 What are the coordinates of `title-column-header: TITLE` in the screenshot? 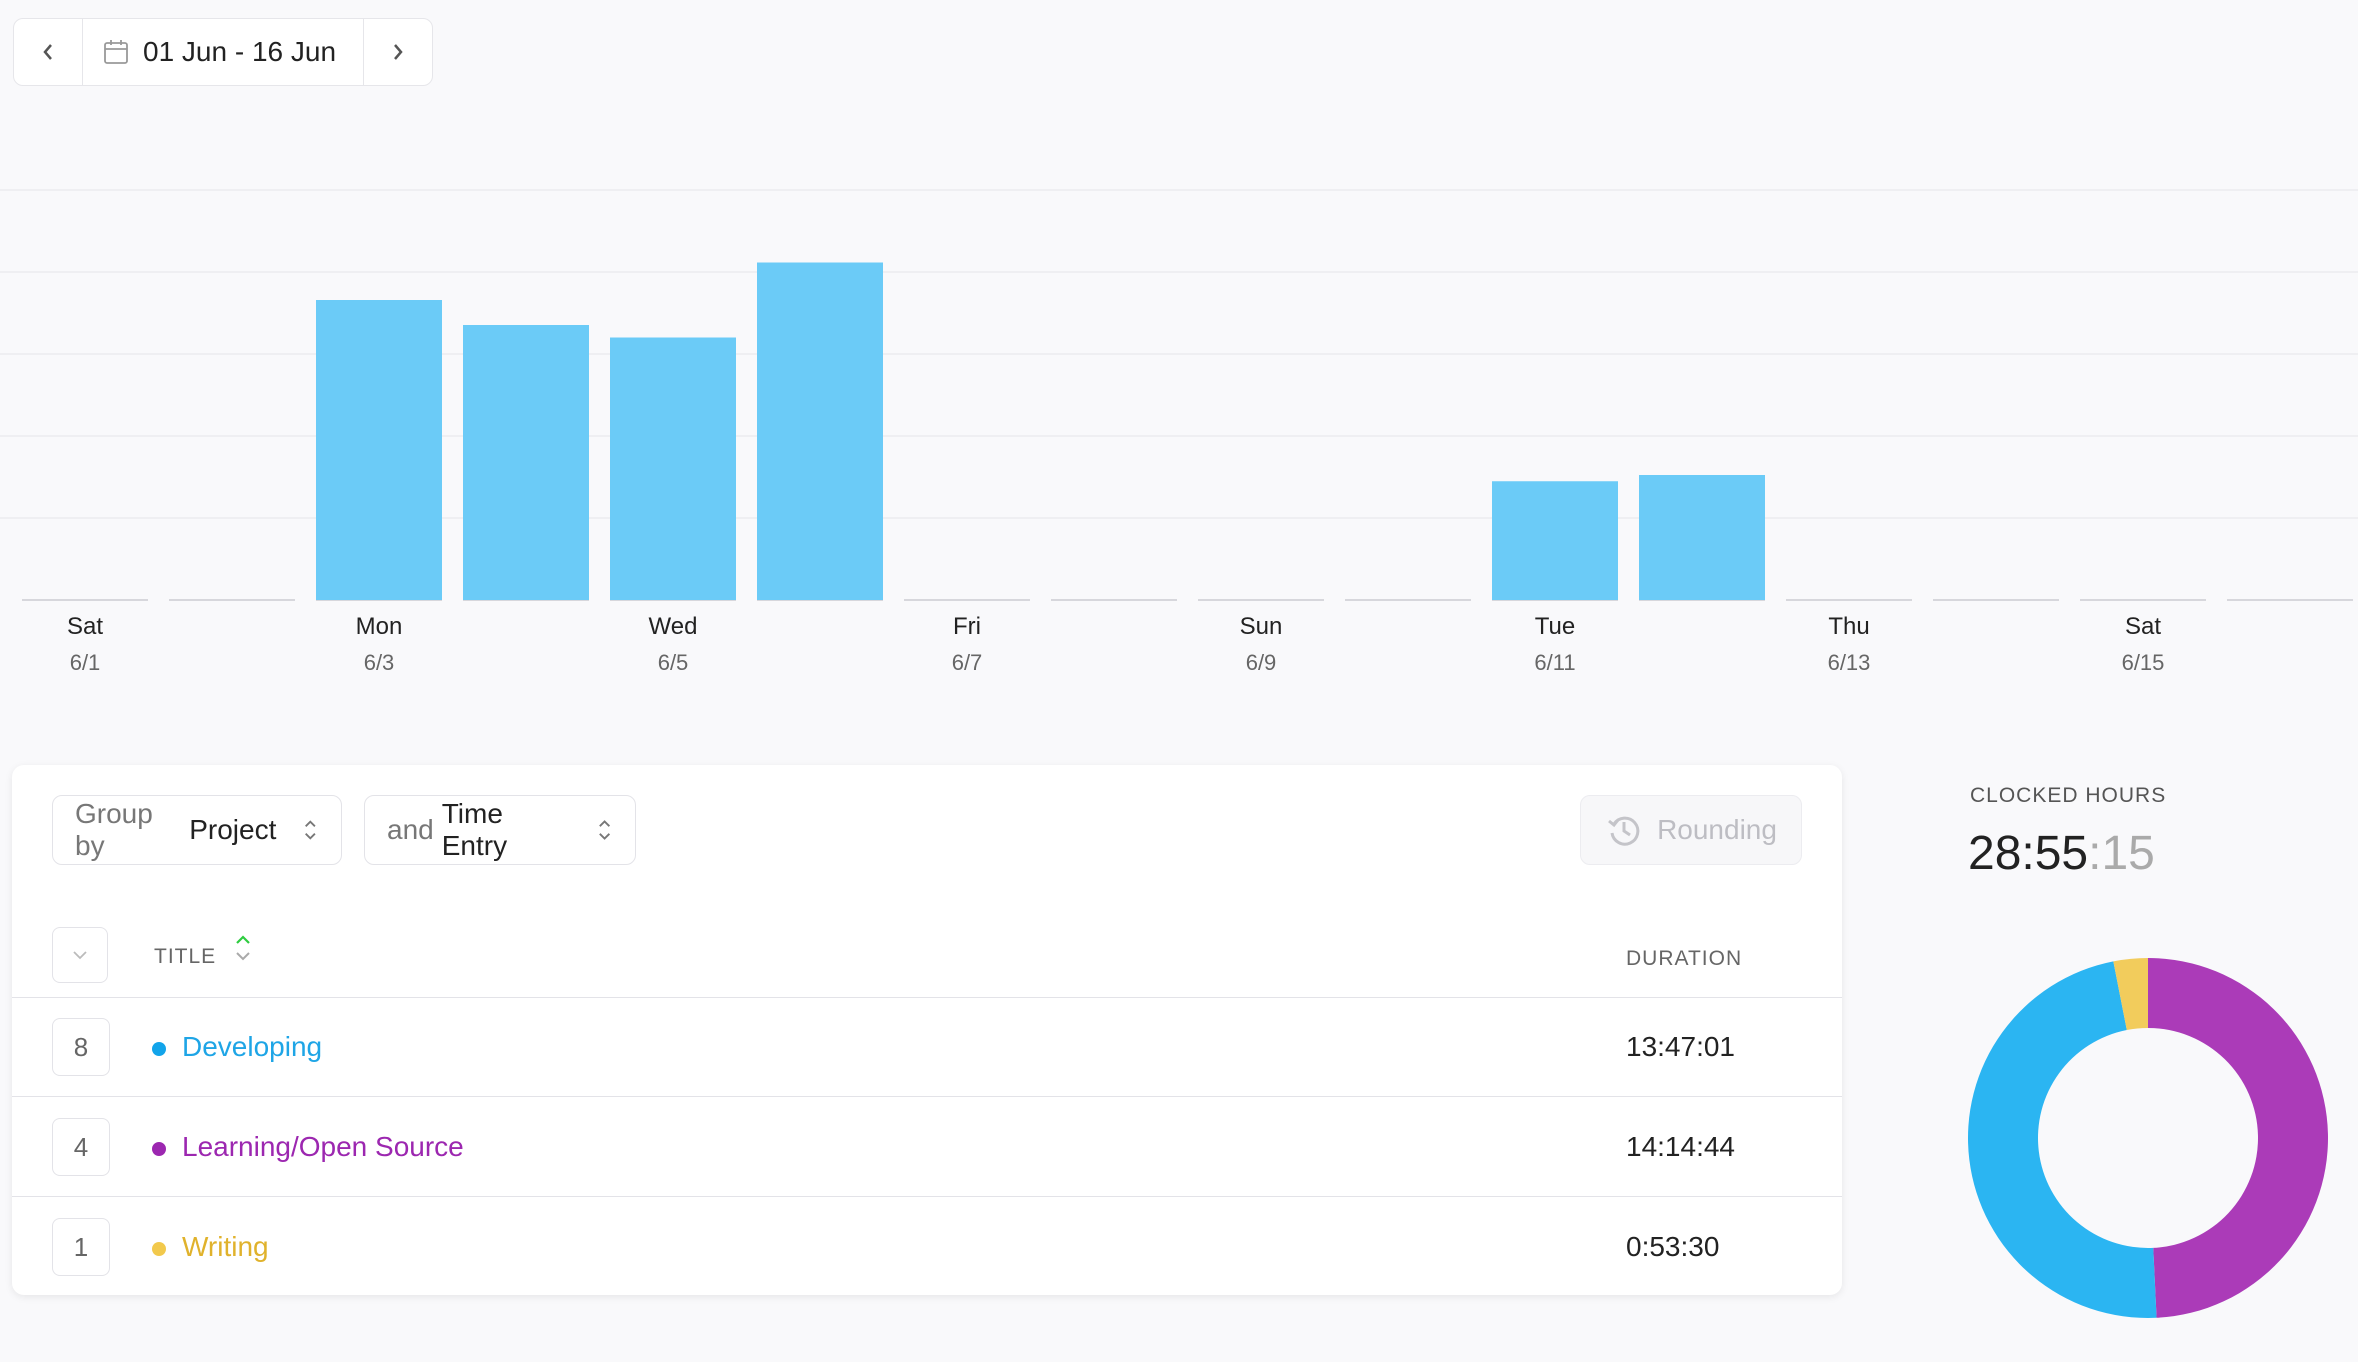 It's located at (185, 957).